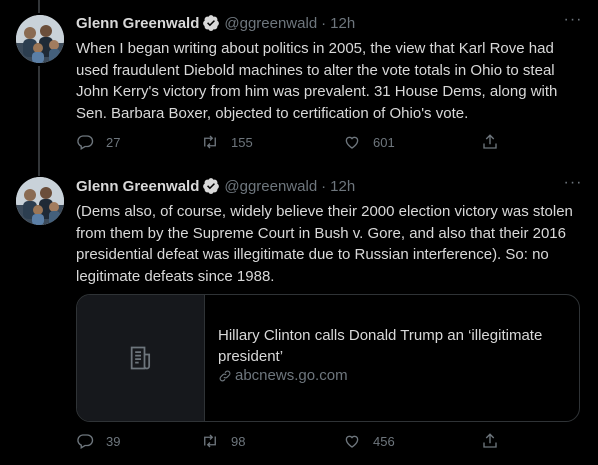  Describe the element at coordinates (242, 142) in the screenshot. I see `retweet-count: 155` at that location.